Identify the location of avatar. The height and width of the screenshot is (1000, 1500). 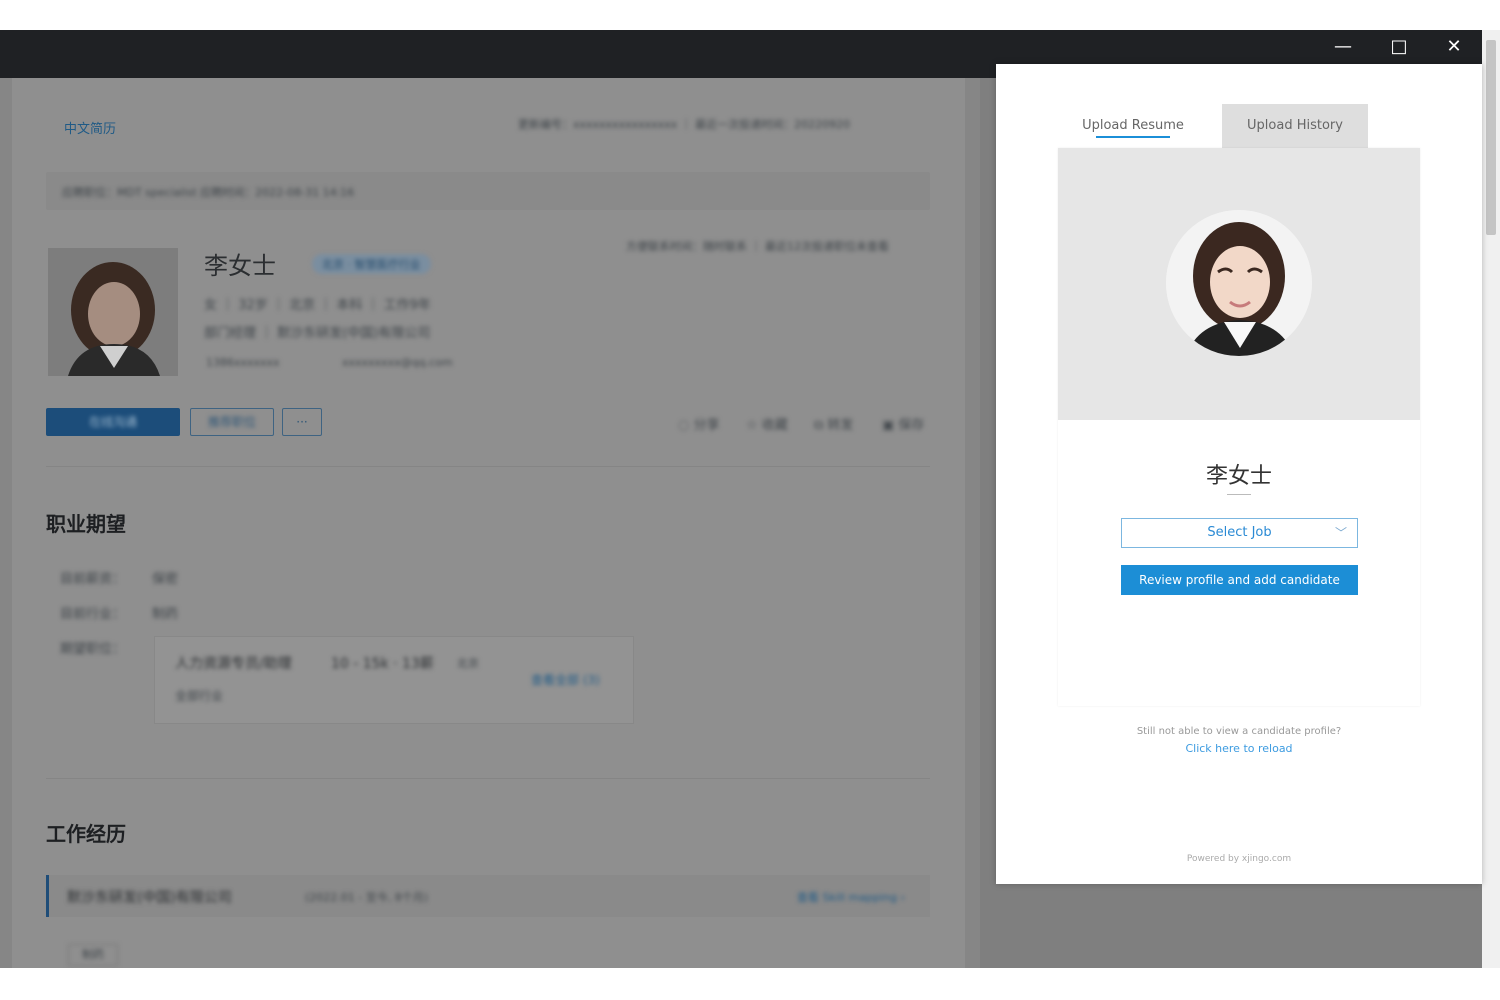
(113, 312).